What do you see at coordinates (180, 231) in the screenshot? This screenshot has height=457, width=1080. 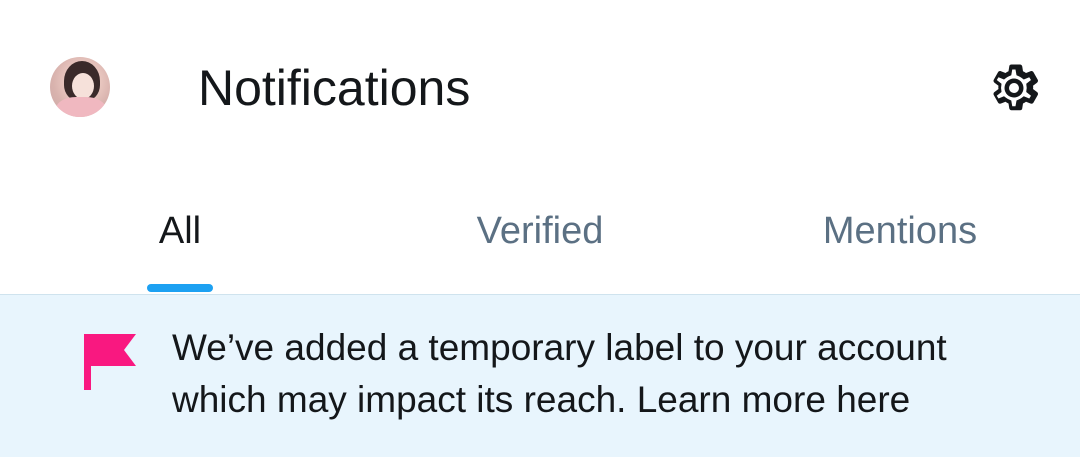 I see `tab-all-label: All` at bounding box center [180, 231].